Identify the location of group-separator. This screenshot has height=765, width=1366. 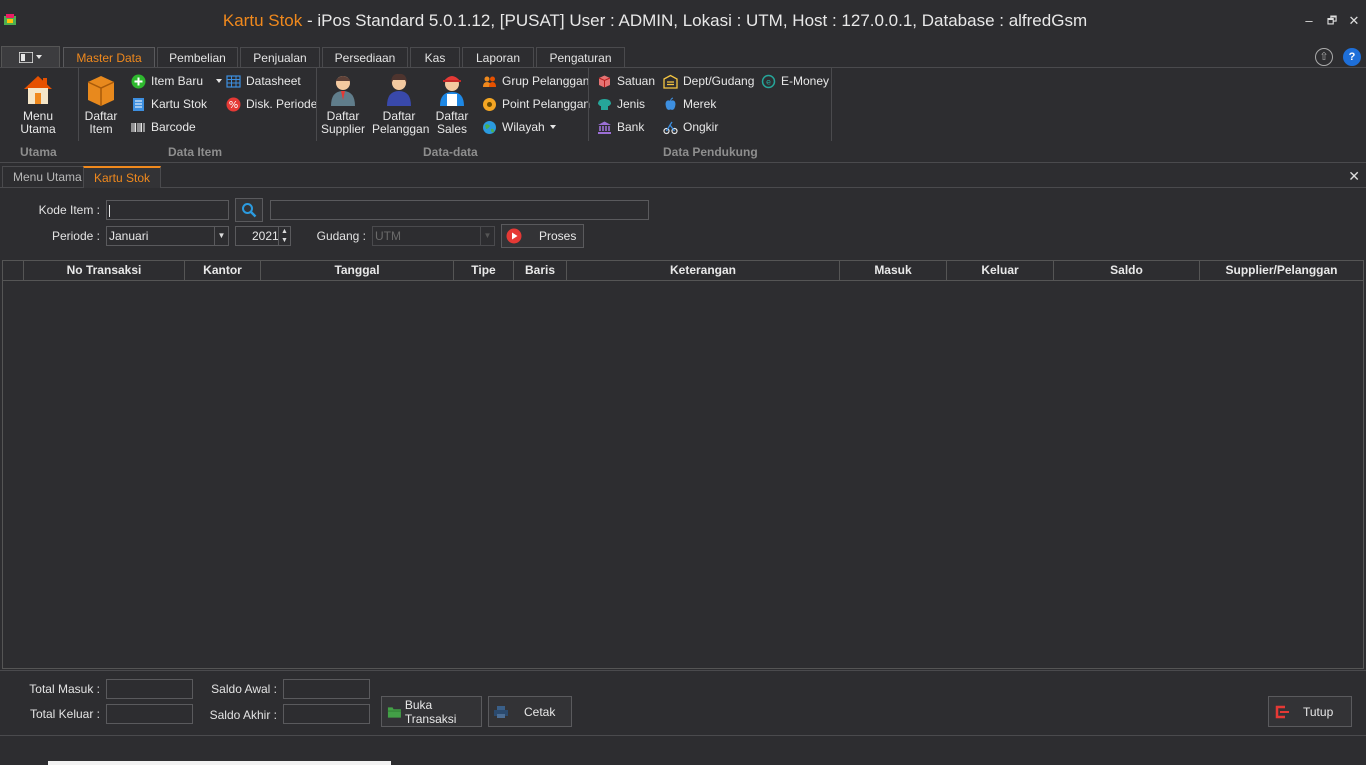
(316, 104).